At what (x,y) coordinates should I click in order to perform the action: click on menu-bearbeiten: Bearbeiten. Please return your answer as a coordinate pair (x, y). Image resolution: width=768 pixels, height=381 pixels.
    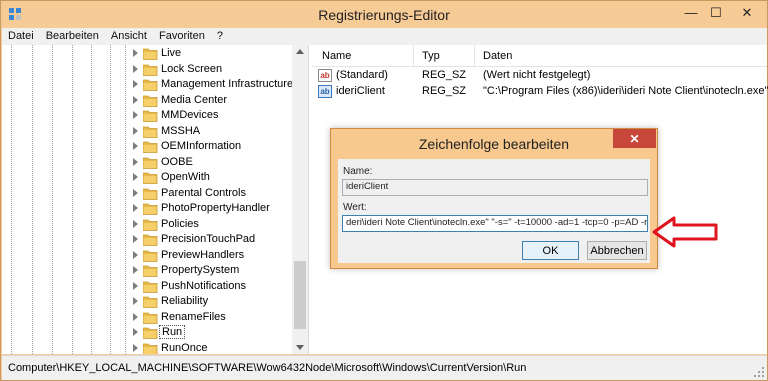
    Looking at the image, I should click on (72, 36).